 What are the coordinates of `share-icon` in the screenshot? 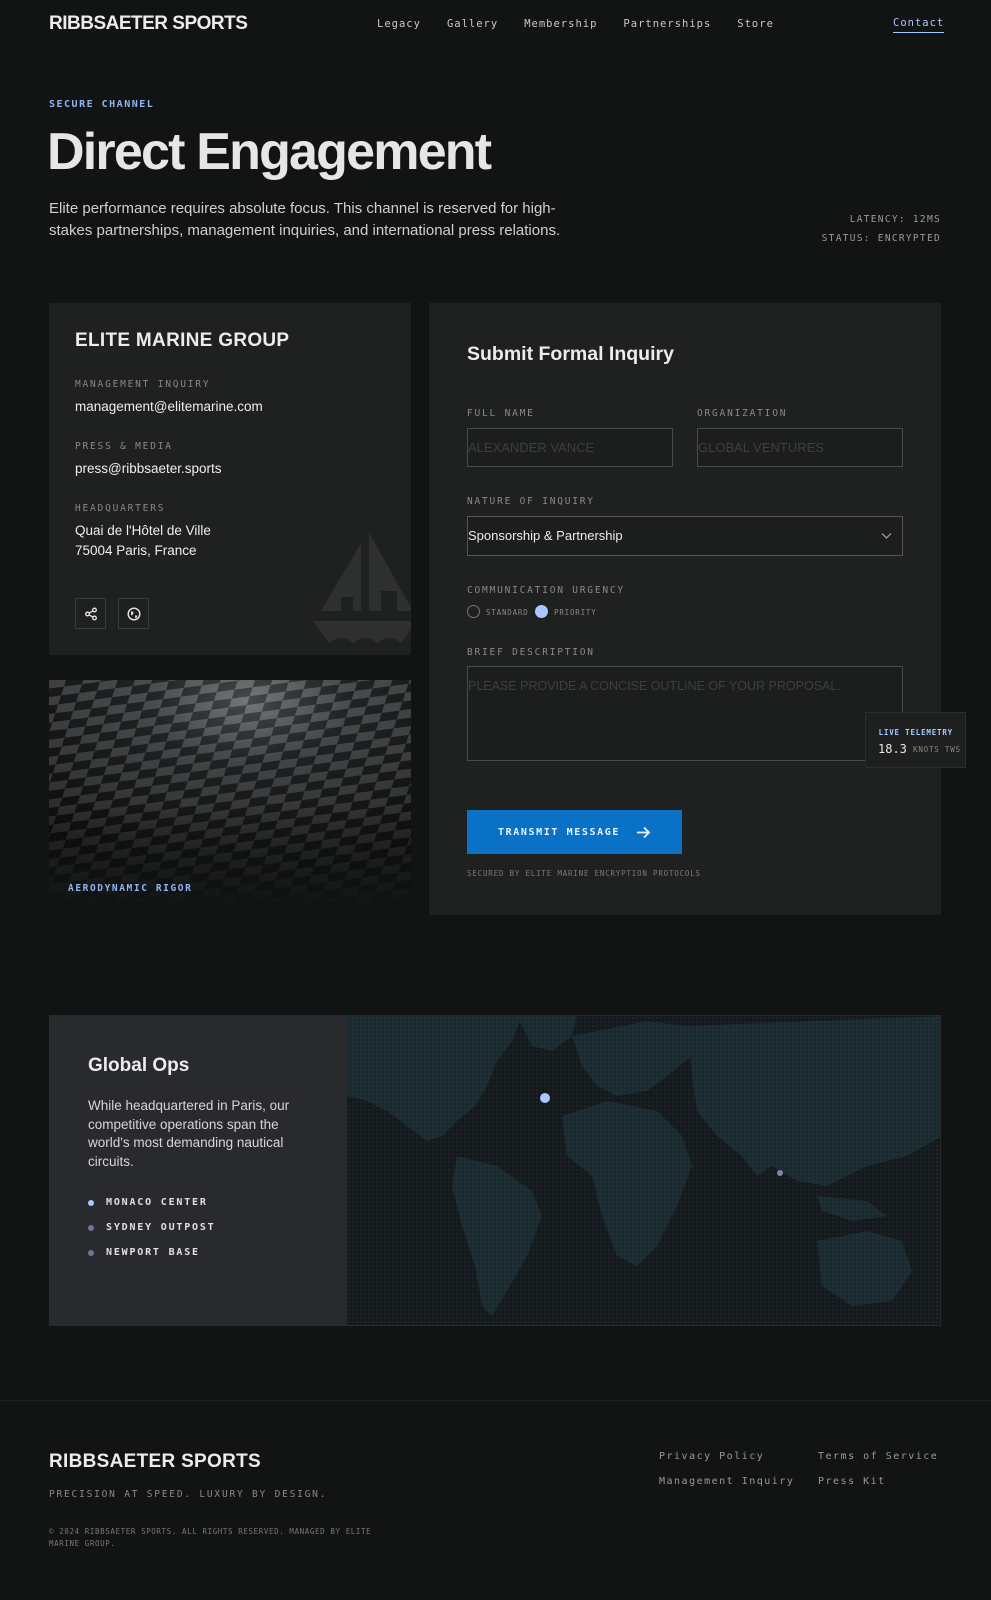 It's located at (90, 613).